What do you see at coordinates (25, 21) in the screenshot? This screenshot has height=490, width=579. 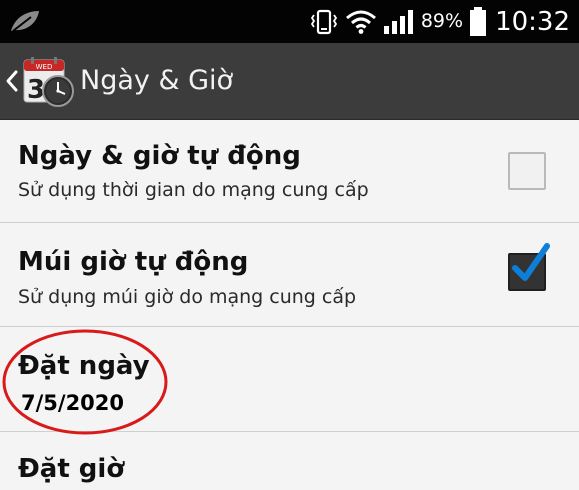 I see `leaf-icon` at bounding box center [25, 21].